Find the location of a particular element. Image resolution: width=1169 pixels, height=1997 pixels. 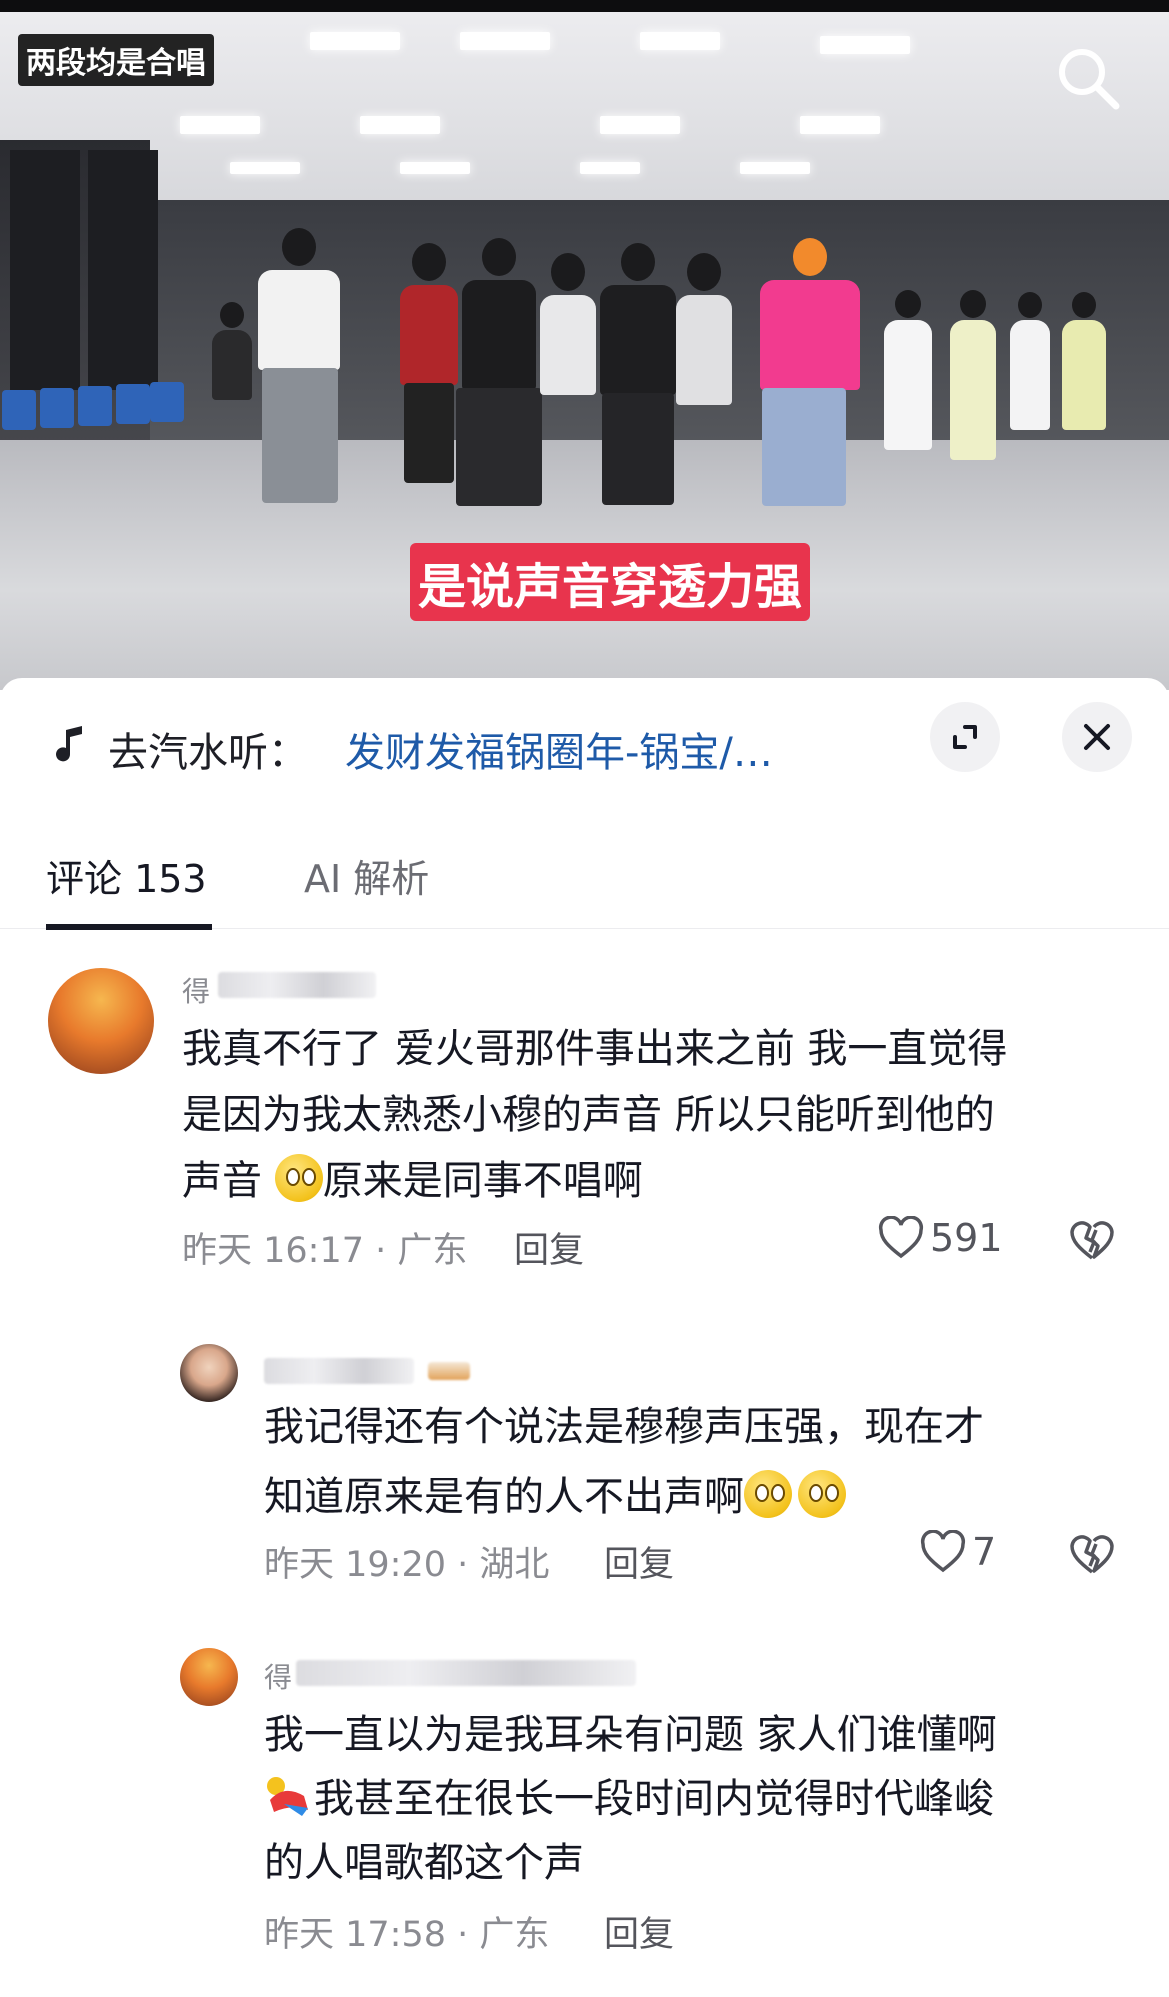

comment-text-line: 是因为我太熟悉小穆的声音 所以只能听到他的 is located at coordinates (588, 1115).